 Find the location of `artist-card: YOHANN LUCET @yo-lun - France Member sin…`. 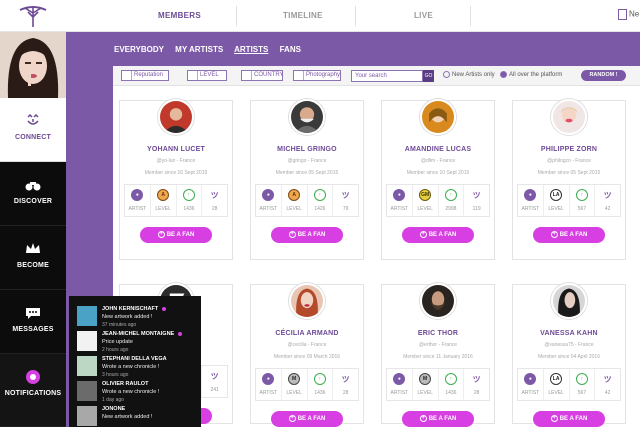

artist-card: YOHANN LUCET @yo-lun - France Member sin… is located at coordinates (176, 179).